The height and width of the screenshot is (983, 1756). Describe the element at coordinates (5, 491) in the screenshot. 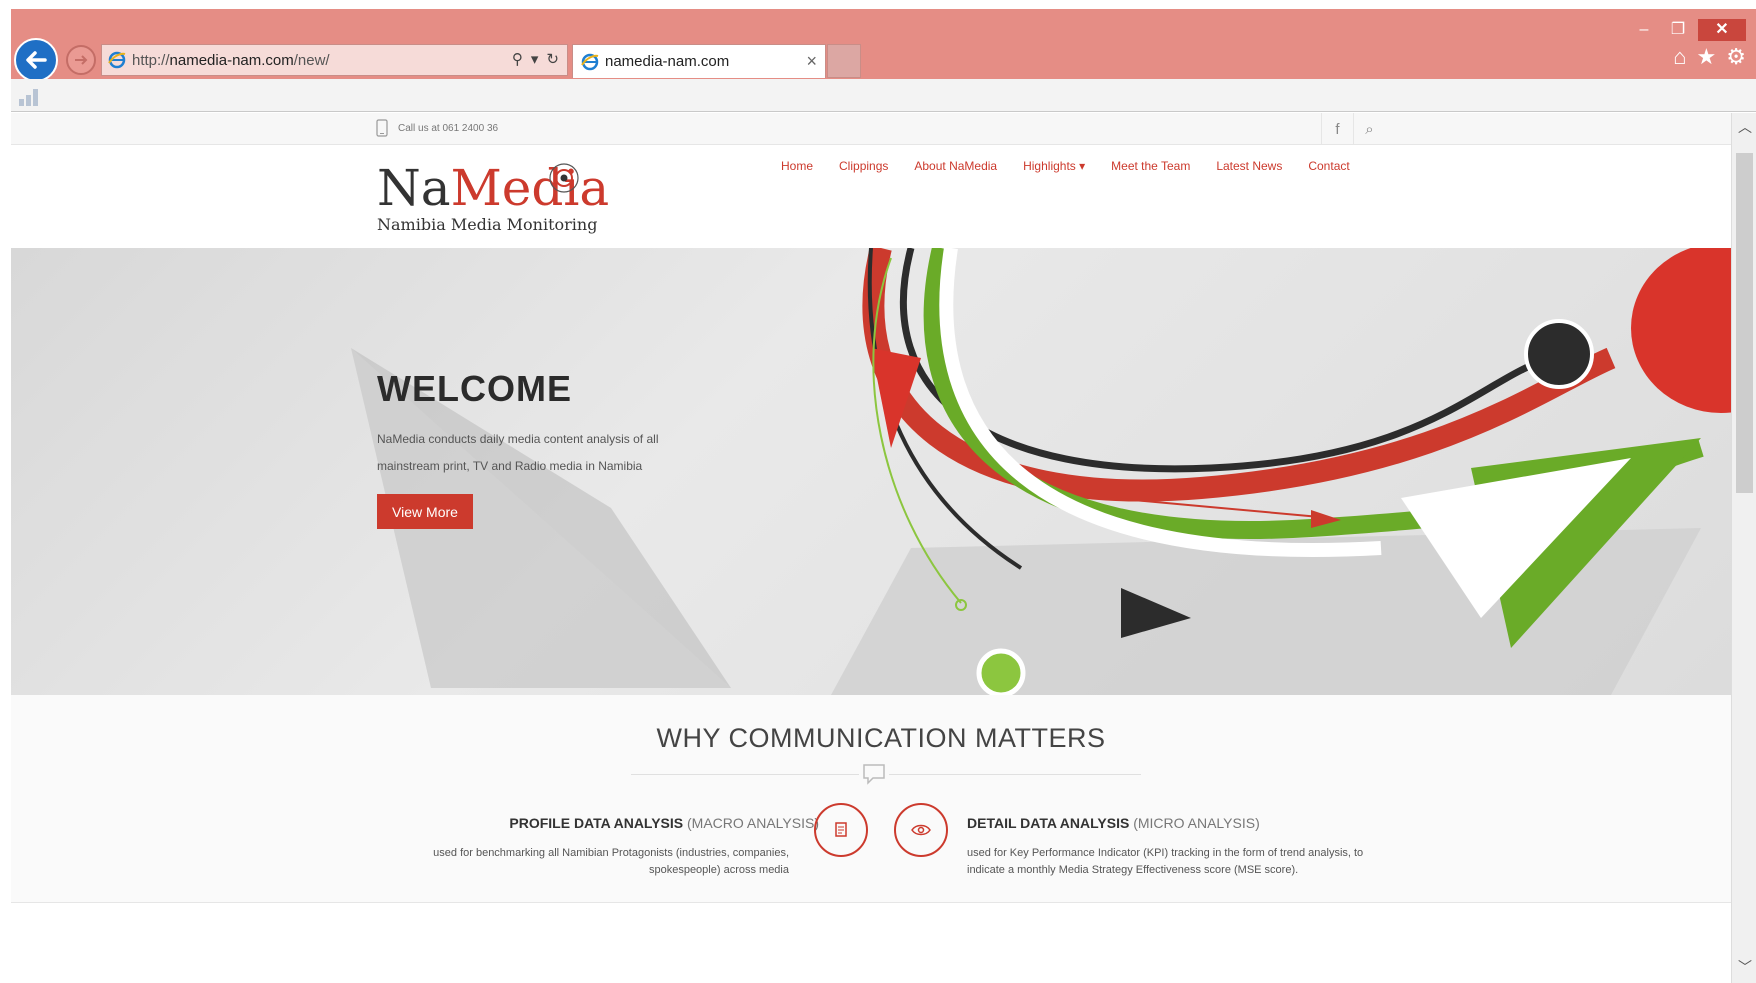

I see `window-left-edge` at that location.